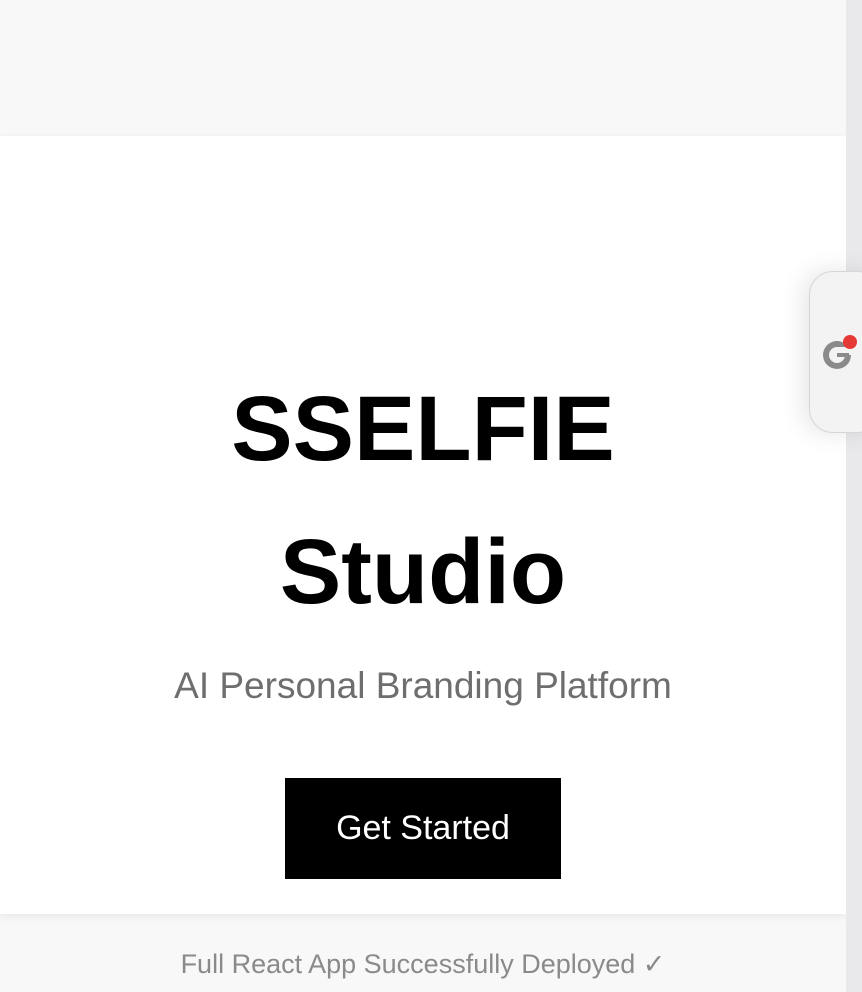 The image size is (862, 992). What do you see at coordinates (850, 342) in the screenshot?
I see `notification-badge-icon` at bounding box center [850, 342].